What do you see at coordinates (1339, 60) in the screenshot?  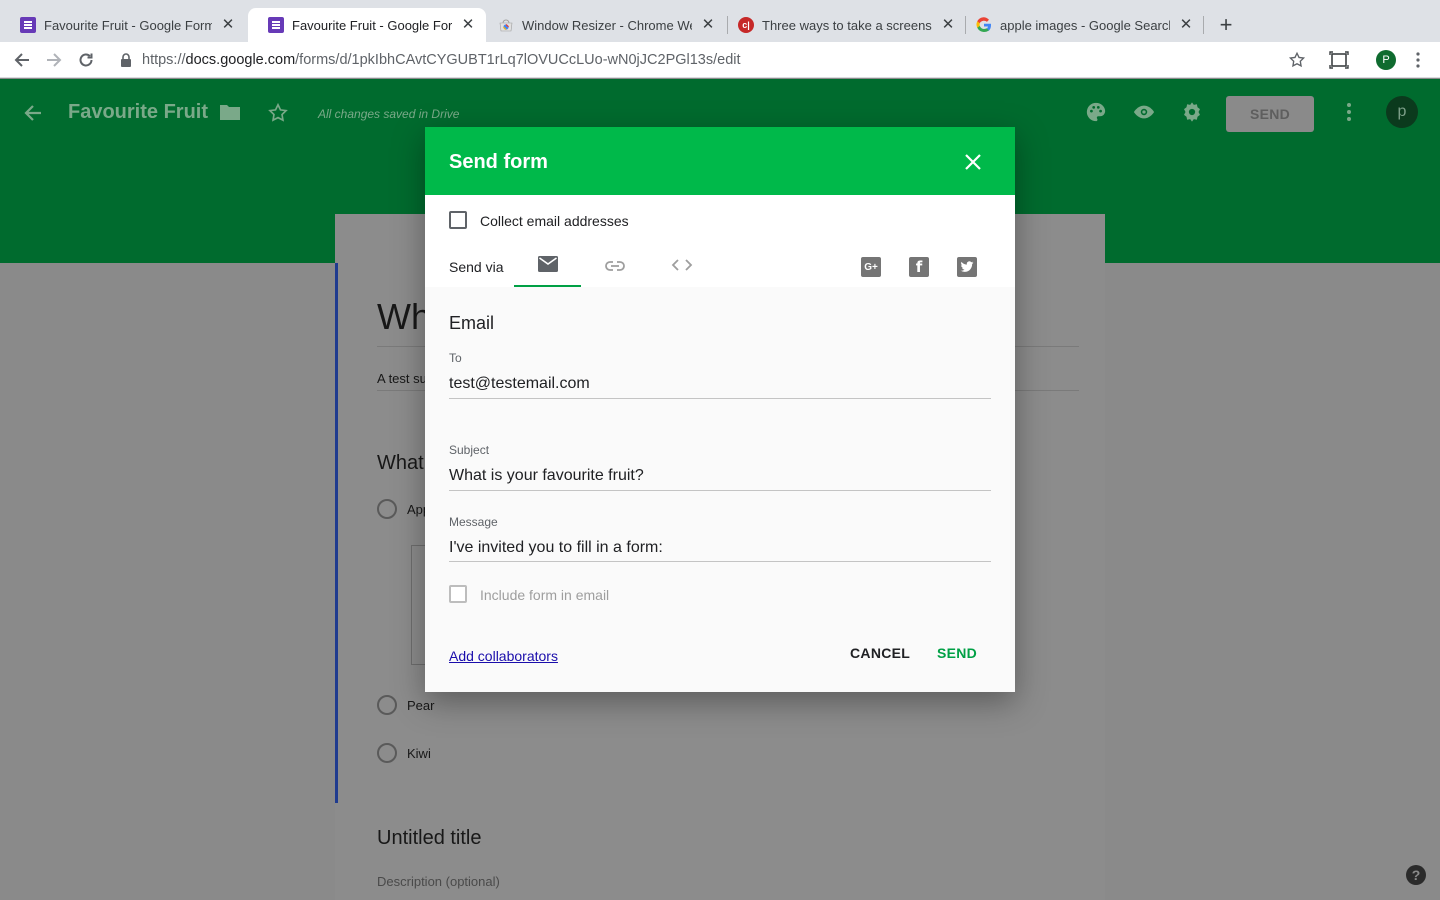 I see `window-resizer-extension-icon` at bounding box center [1339, 60].